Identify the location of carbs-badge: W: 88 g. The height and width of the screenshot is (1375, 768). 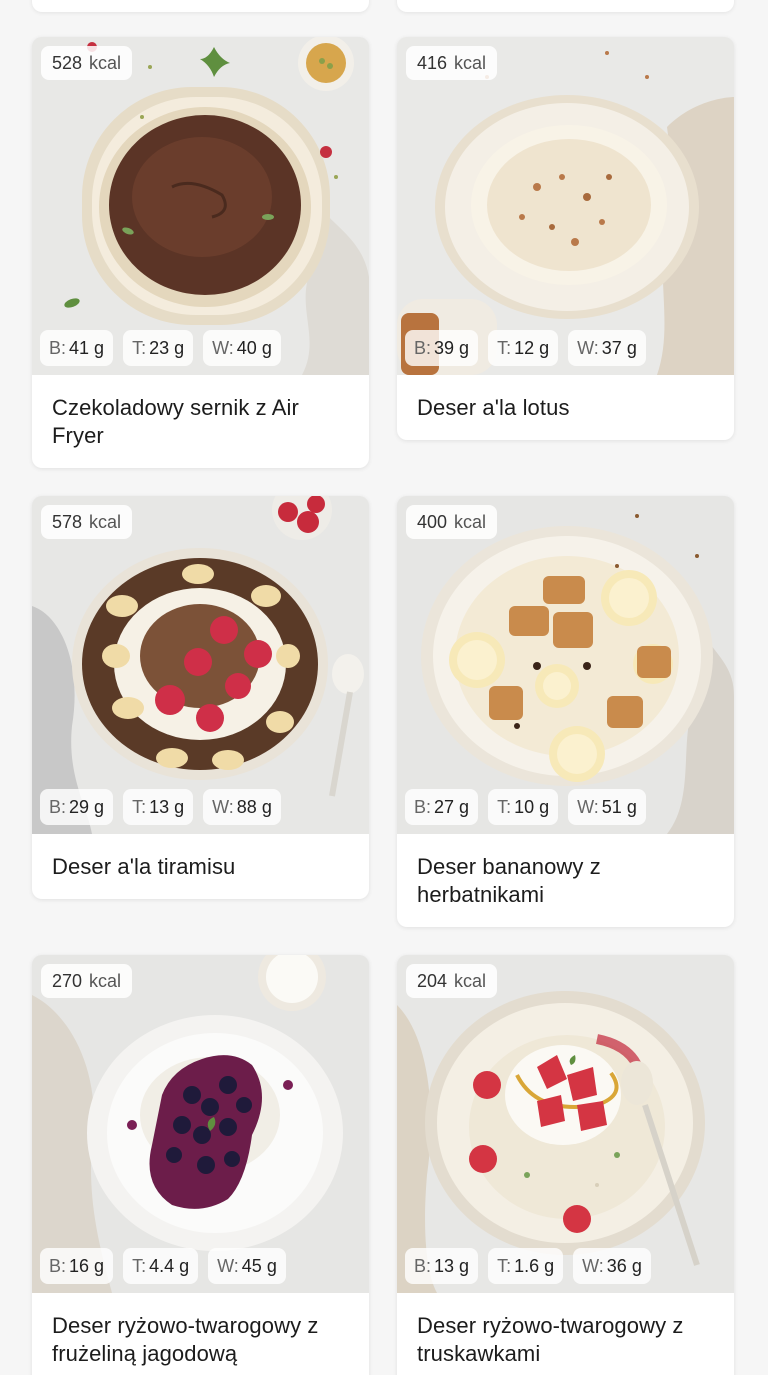
(242, 807).